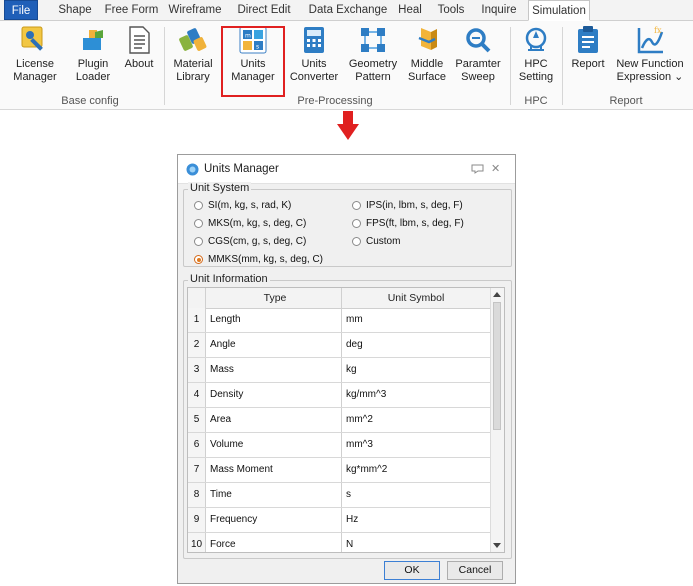 Image resolution: width=693 pixels, height=586 pixels. What do you see at coordinates (536, 54) in the screenshot?
I see `hpc-setting-button: HPC Setting` at bounding box center [536, 54].